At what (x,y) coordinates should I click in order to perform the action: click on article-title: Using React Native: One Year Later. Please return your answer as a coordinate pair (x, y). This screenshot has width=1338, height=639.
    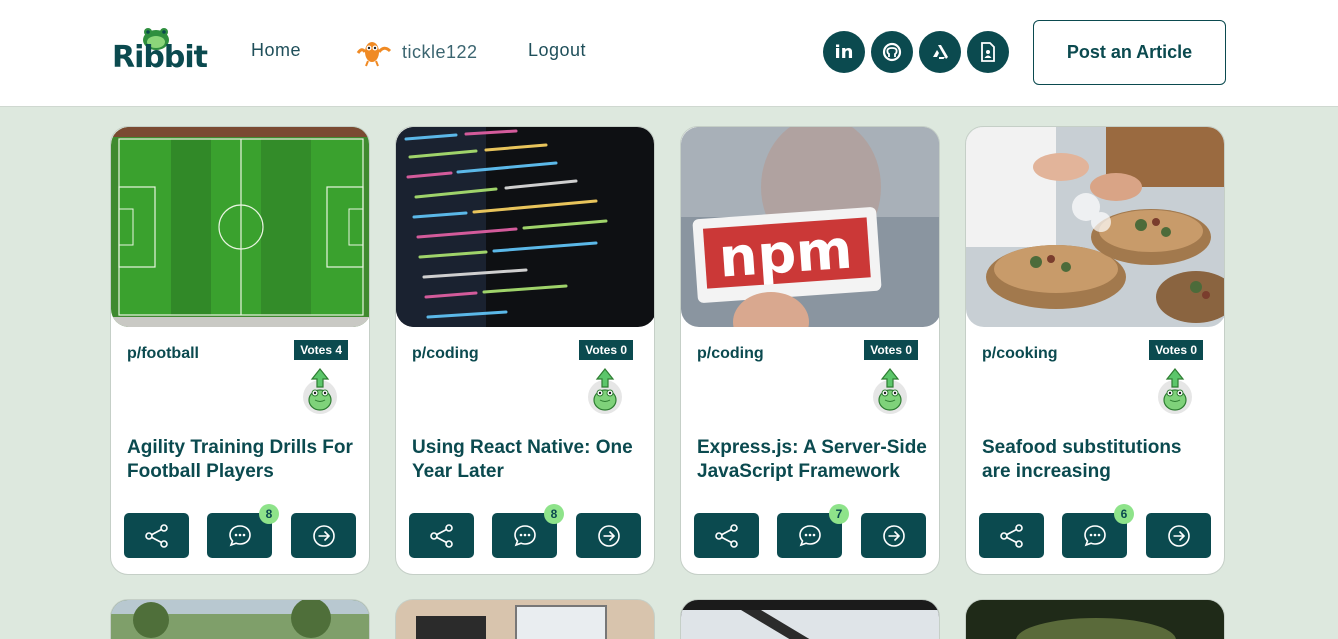
    Looking at the image, I should click on (528, 460).